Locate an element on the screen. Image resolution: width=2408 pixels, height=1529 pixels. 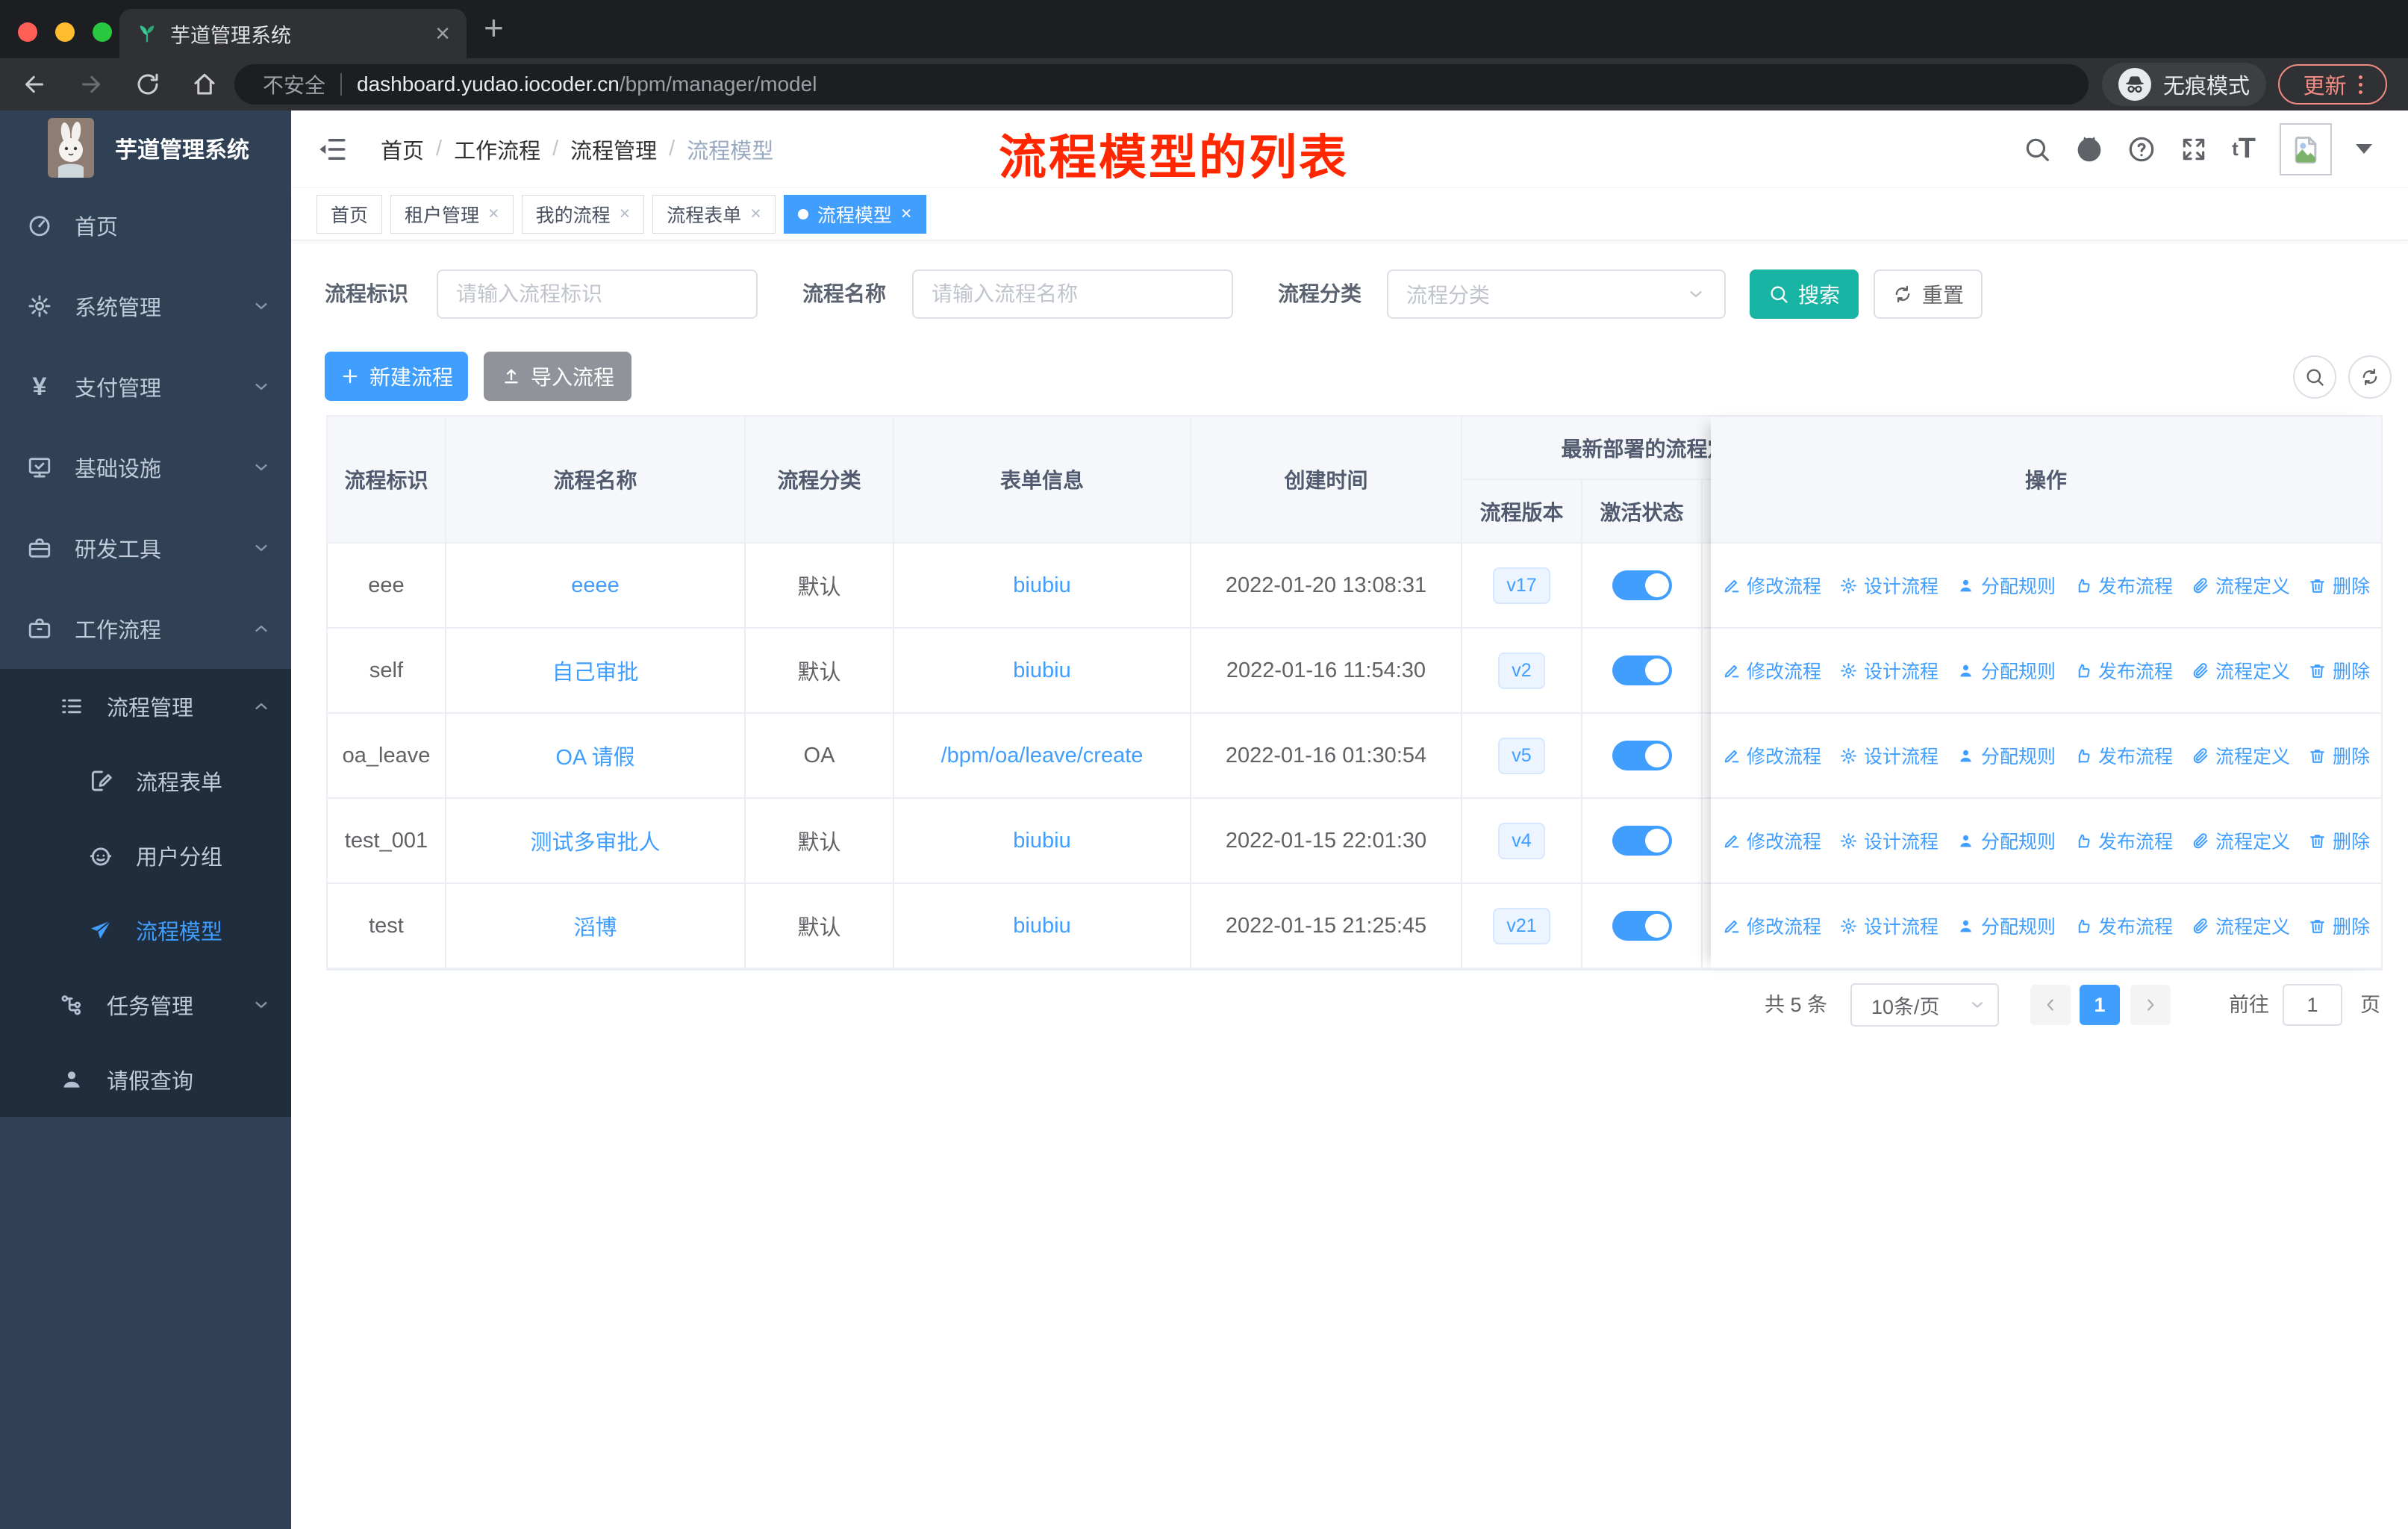
sidebar-item-工作流程: 工作流程 is located at coordinates (145, 629).